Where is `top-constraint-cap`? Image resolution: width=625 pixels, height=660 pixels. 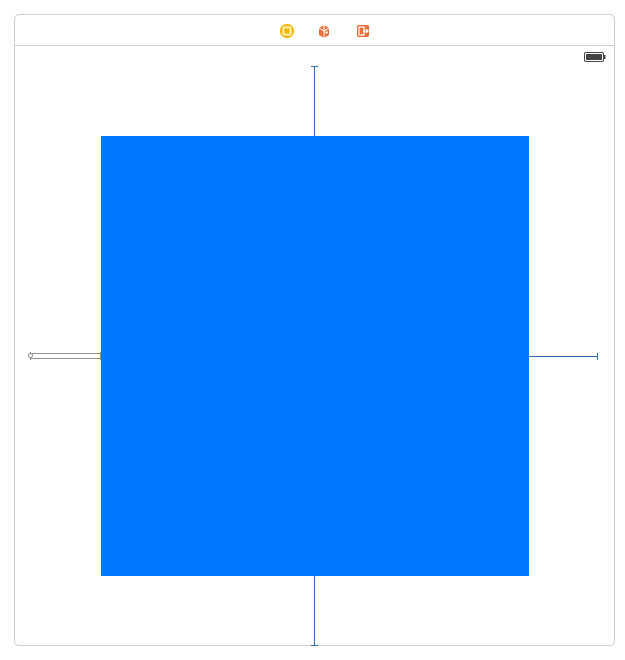 top-constraint-cap is located at coordinates (314, 66).